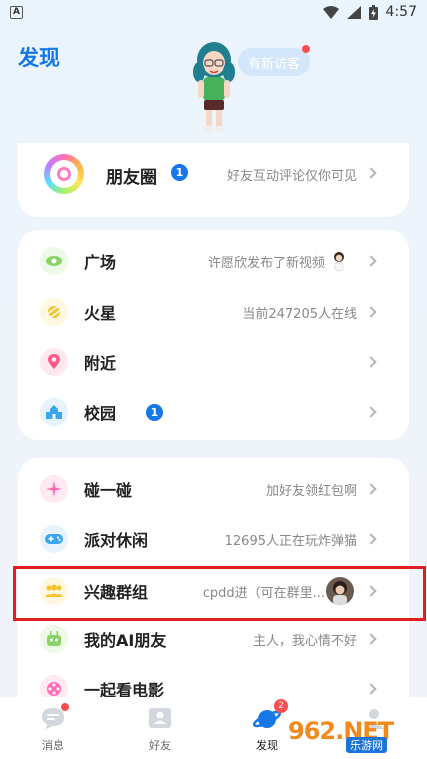 The width and height of the screenshot is (427, 759). I want to click on row-bump: 碰一碰 加好友领红包啊, so click(213, 489).